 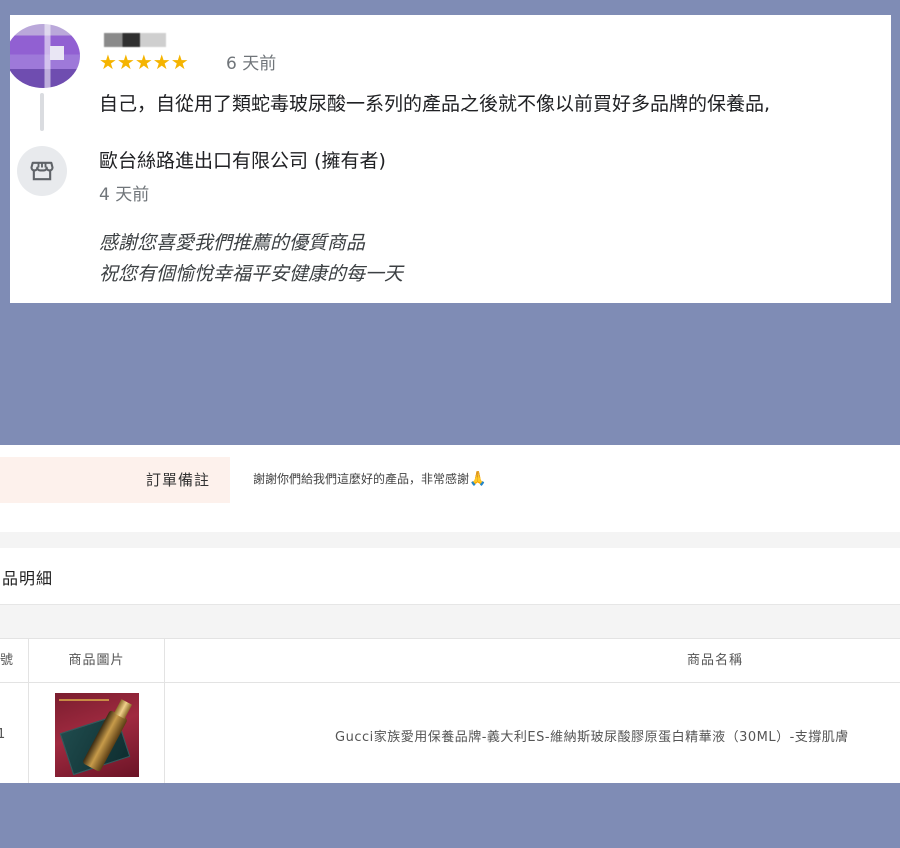 I want to click on product-details-title: 品明細, so click(x=28, y=578).